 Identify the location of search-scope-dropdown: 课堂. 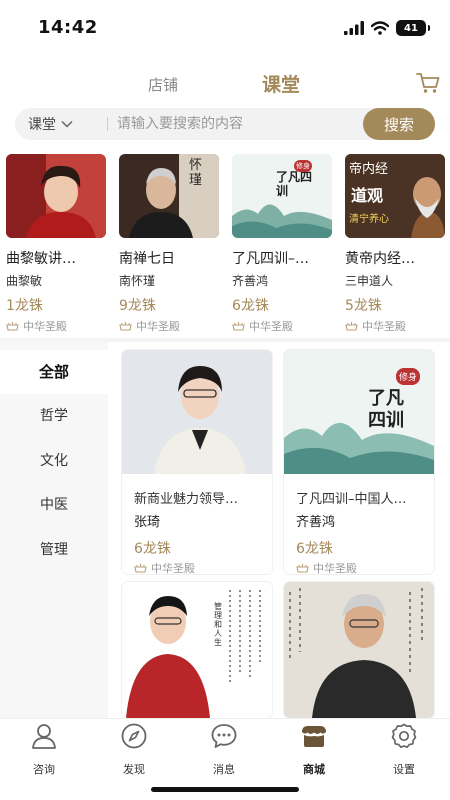
(50, 124).